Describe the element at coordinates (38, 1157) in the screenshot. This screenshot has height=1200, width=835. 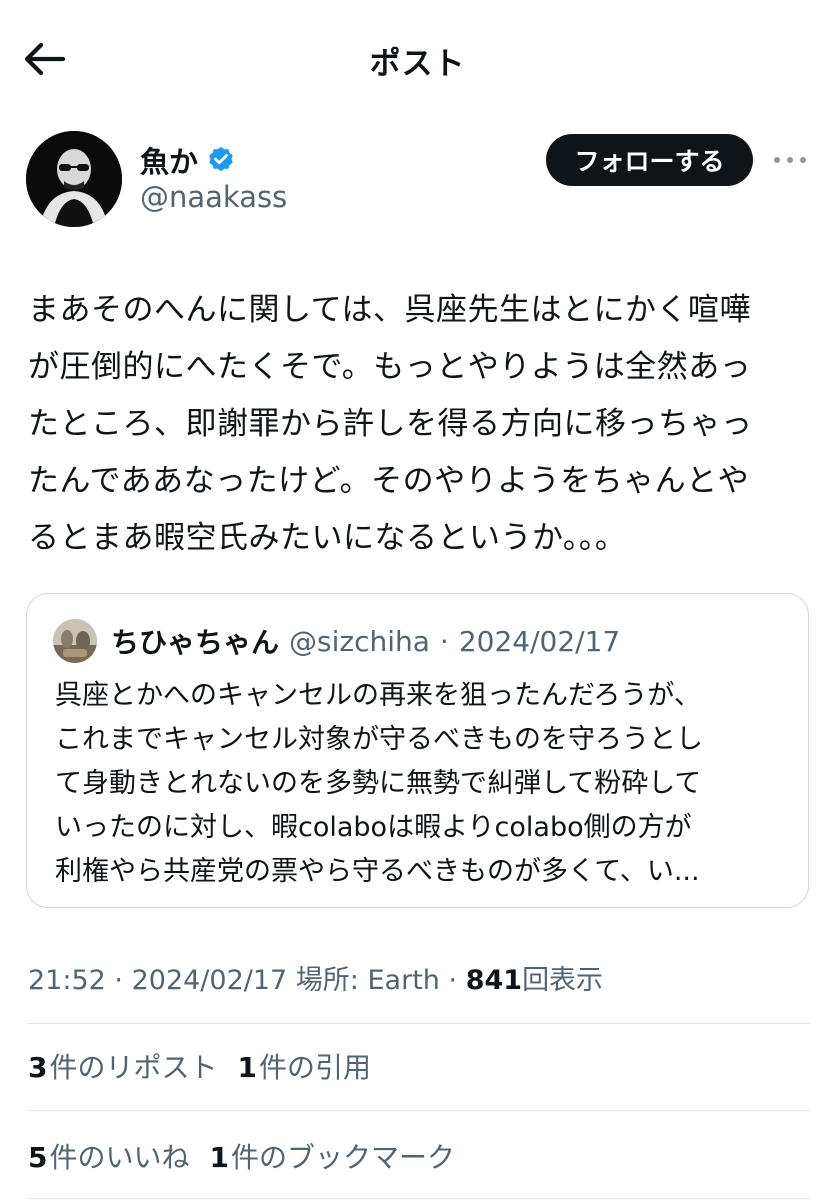
I see `likes-count: 5` at that location.